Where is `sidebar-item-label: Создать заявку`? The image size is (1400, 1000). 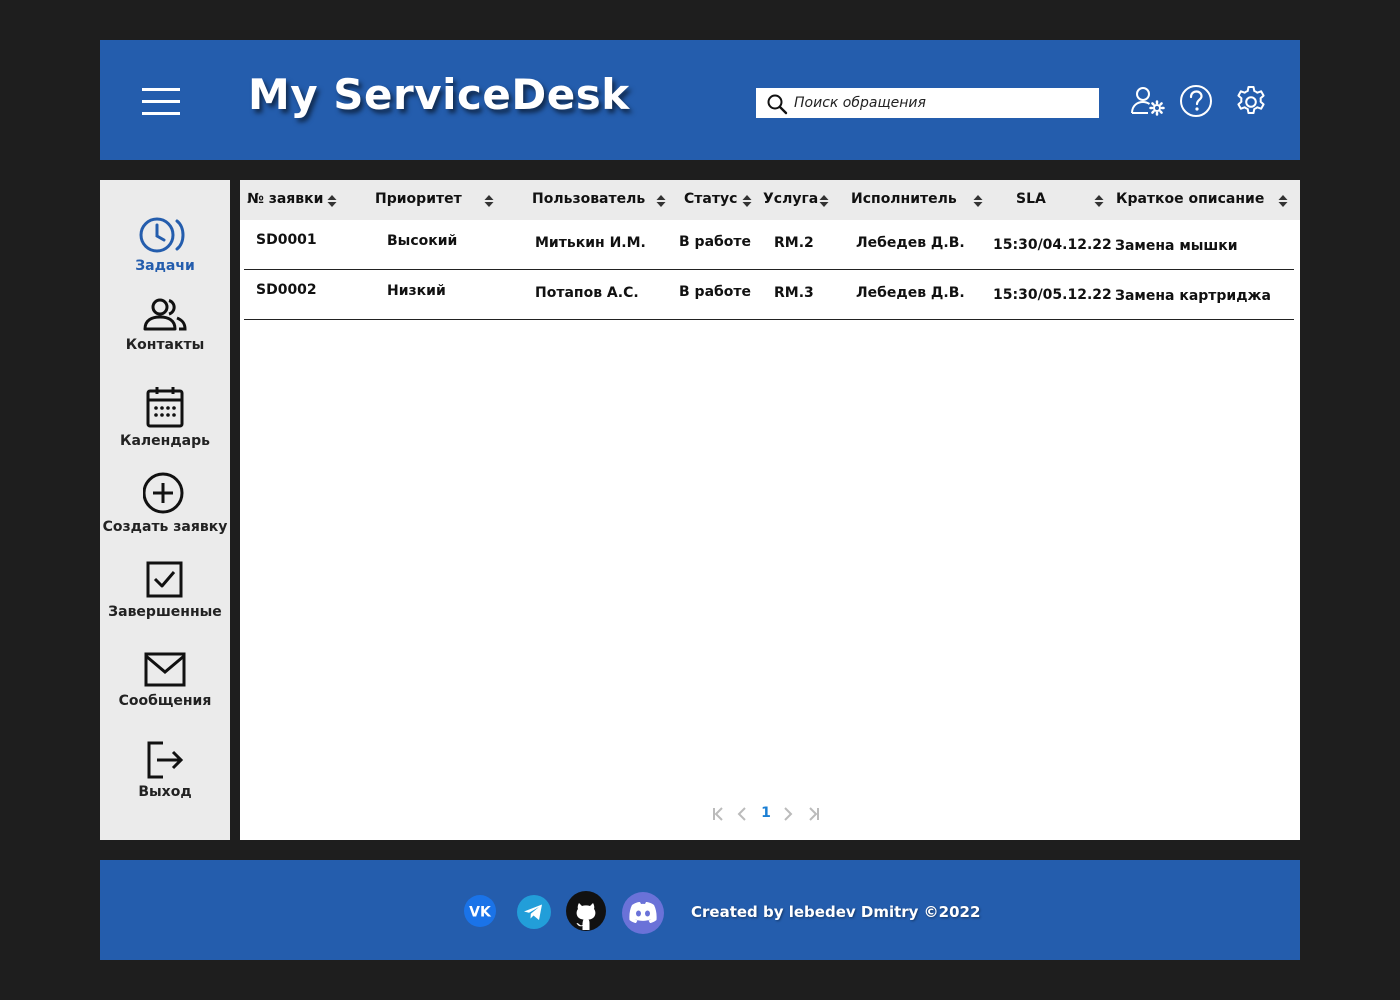
sidebar-item-label: Создать заявку is located at coordinates (165, 527).